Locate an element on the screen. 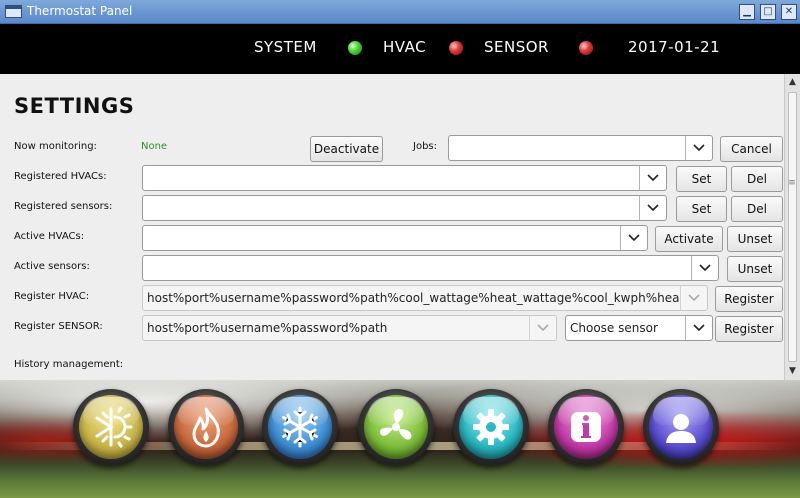 The image size is (800, 498). status-bar: SYSTEM HVAC SENSOR 2017-01-21 is located at coordinates (400, 49).